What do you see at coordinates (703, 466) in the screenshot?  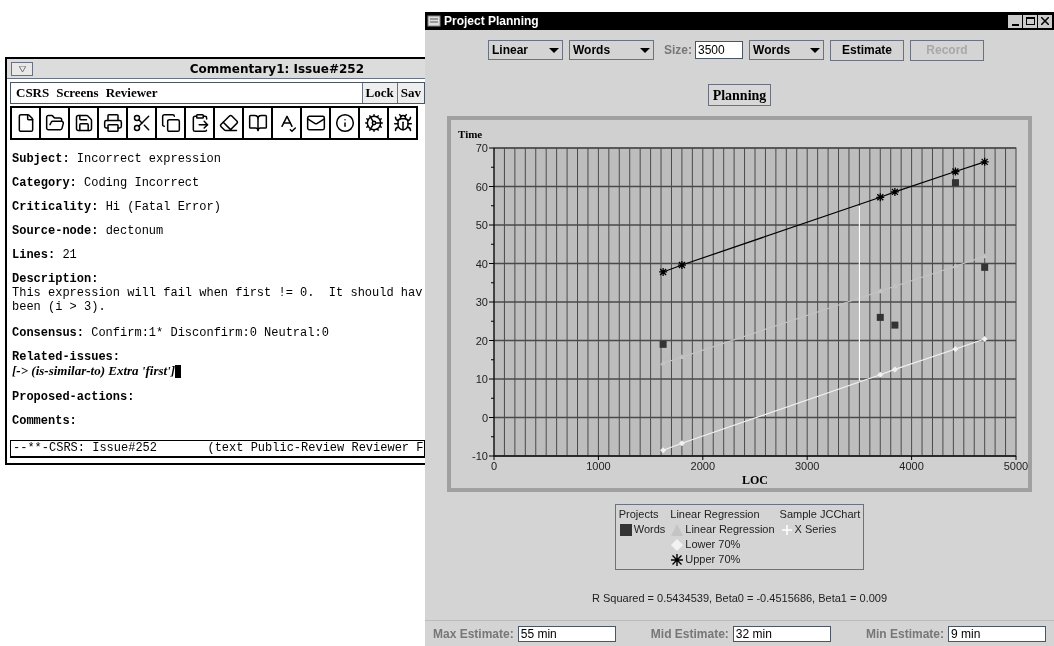 I see `x-tick-label: 2000` at bounding box center [703, 466].